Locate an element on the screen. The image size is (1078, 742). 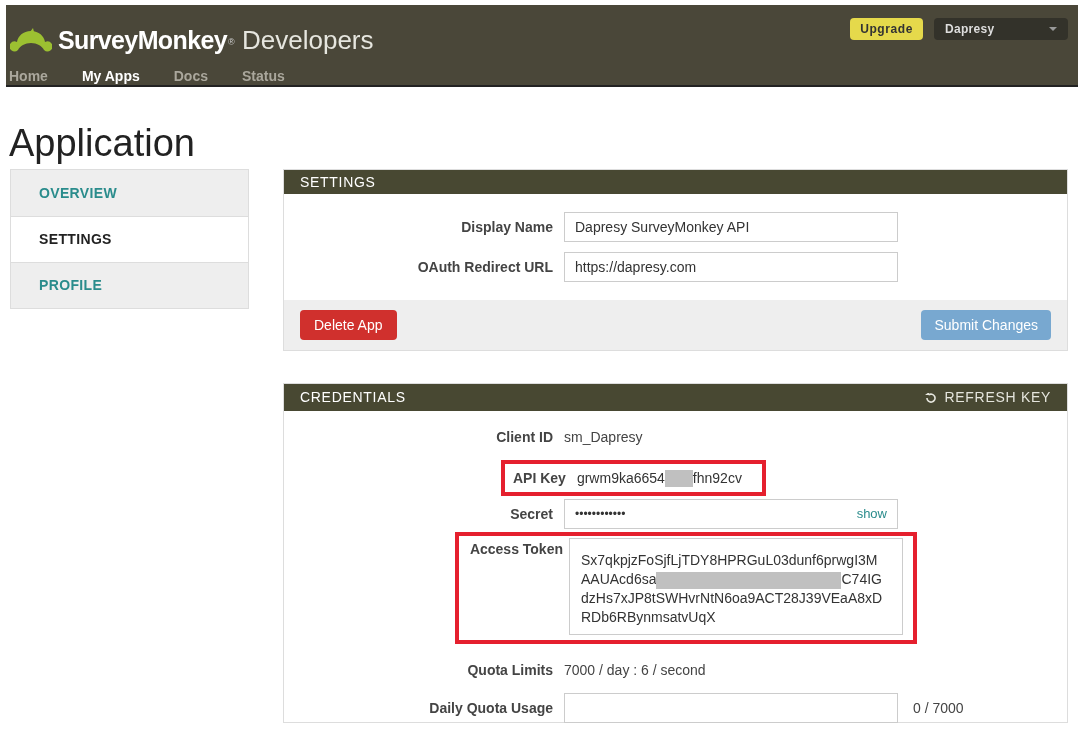
product-name: Developers is located at coordinates (308, 40).